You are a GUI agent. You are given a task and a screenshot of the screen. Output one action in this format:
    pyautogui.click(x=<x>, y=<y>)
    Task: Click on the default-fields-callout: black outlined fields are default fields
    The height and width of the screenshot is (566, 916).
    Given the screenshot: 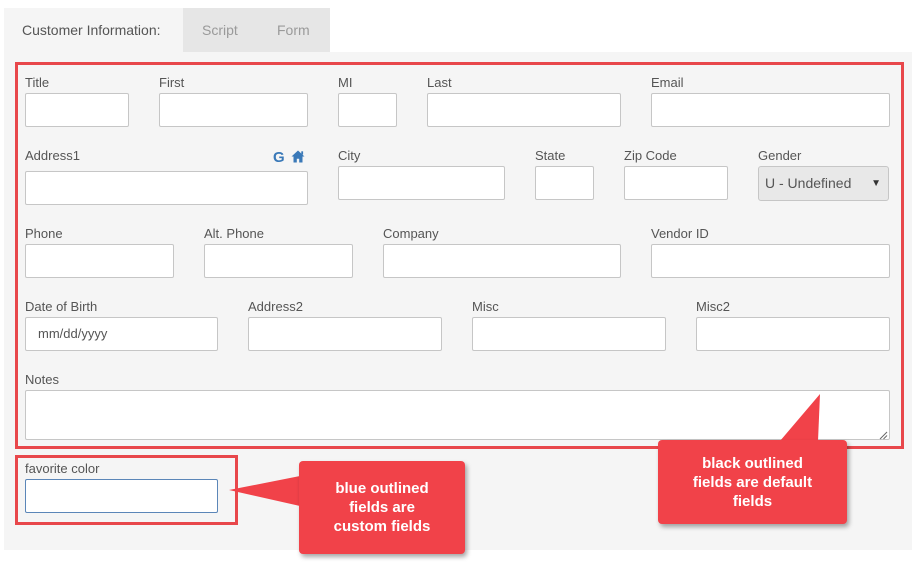 What is the action you would take?
    pyautogui.click(x=752, y=482)
    